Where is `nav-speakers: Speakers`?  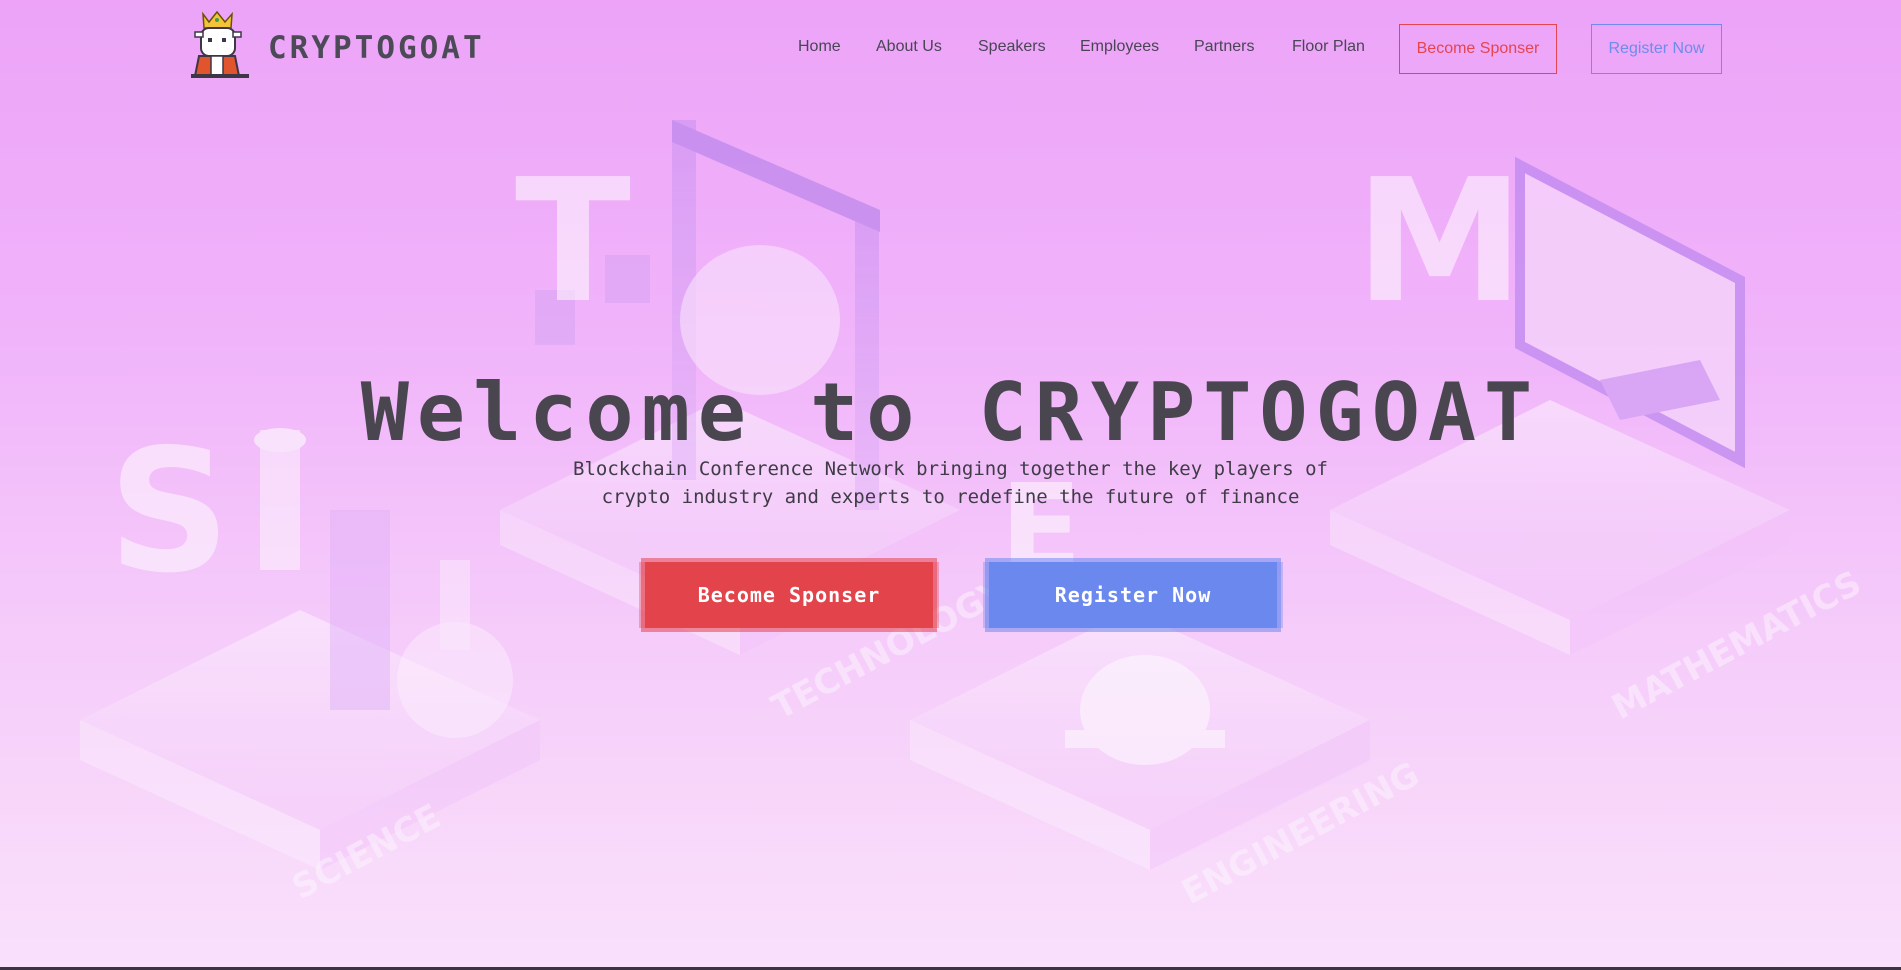
nav-speakers: Speakers is located at coordinates (1012, 47).